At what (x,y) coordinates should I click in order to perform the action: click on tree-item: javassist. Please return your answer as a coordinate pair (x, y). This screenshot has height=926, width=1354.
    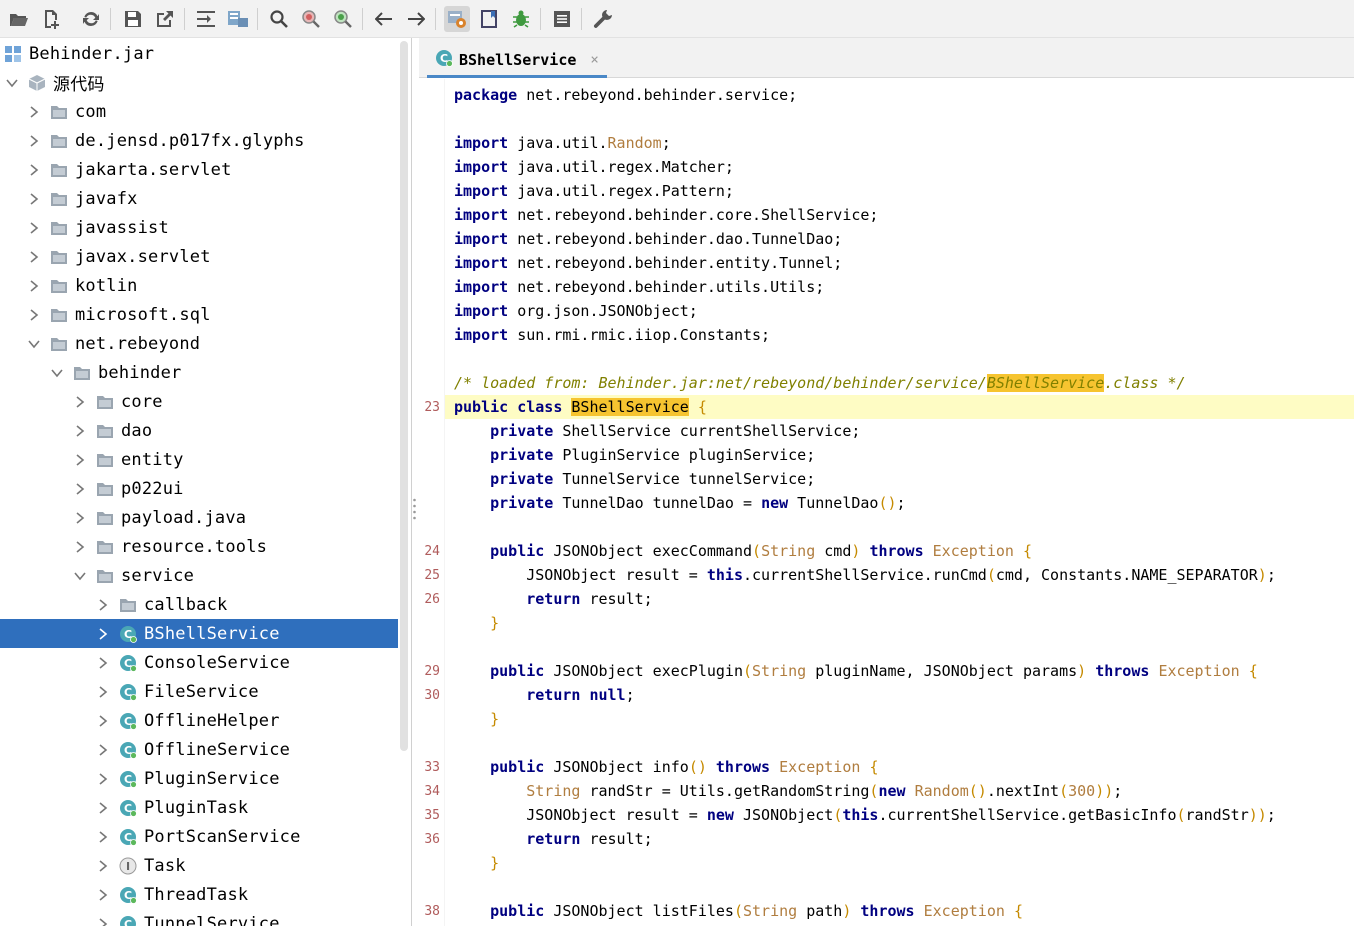
    Looking at the image, I should click on (199, 227).